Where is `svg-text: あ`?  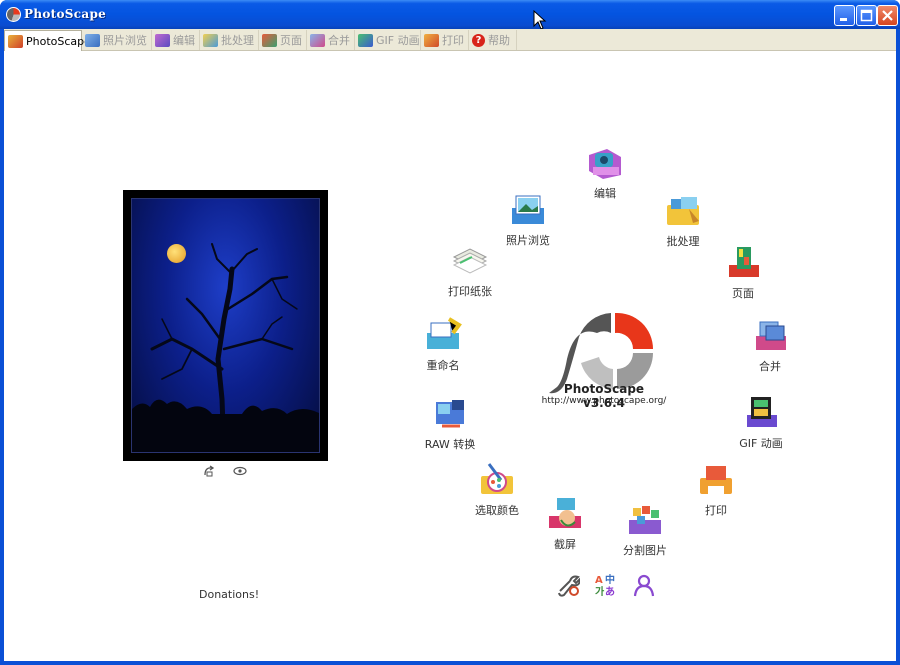 svg-text: あ is located at coordinates (610, 591).